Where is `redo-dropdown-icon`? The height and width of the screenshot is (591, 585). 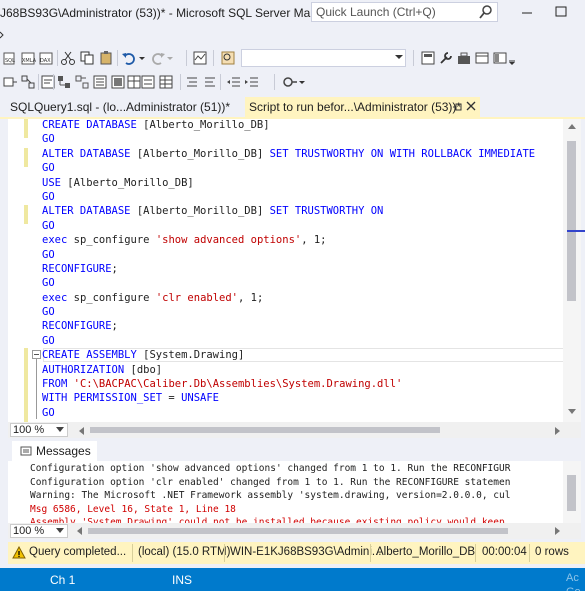
redo-dropdown-icon is located at coordinates (170, 58).